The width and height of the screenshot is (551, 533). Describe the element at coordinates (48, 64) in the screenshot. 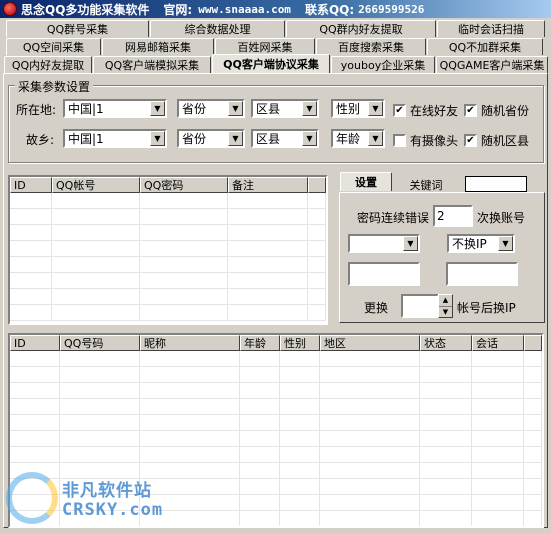

I see `tab-qq-friend-extract: QQ内好友提取` at that location.